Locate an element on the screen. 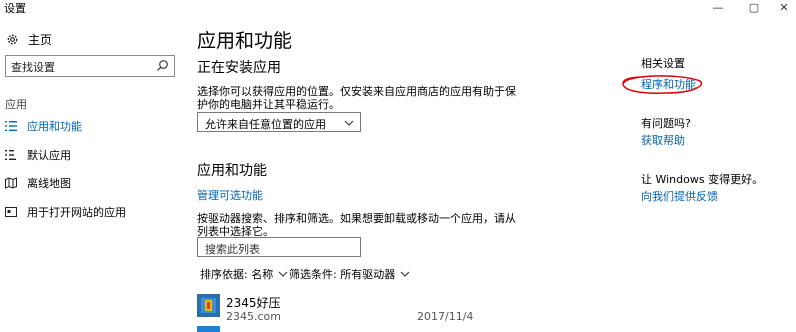  window-title: 设置 is located at coordinates (15, 8).